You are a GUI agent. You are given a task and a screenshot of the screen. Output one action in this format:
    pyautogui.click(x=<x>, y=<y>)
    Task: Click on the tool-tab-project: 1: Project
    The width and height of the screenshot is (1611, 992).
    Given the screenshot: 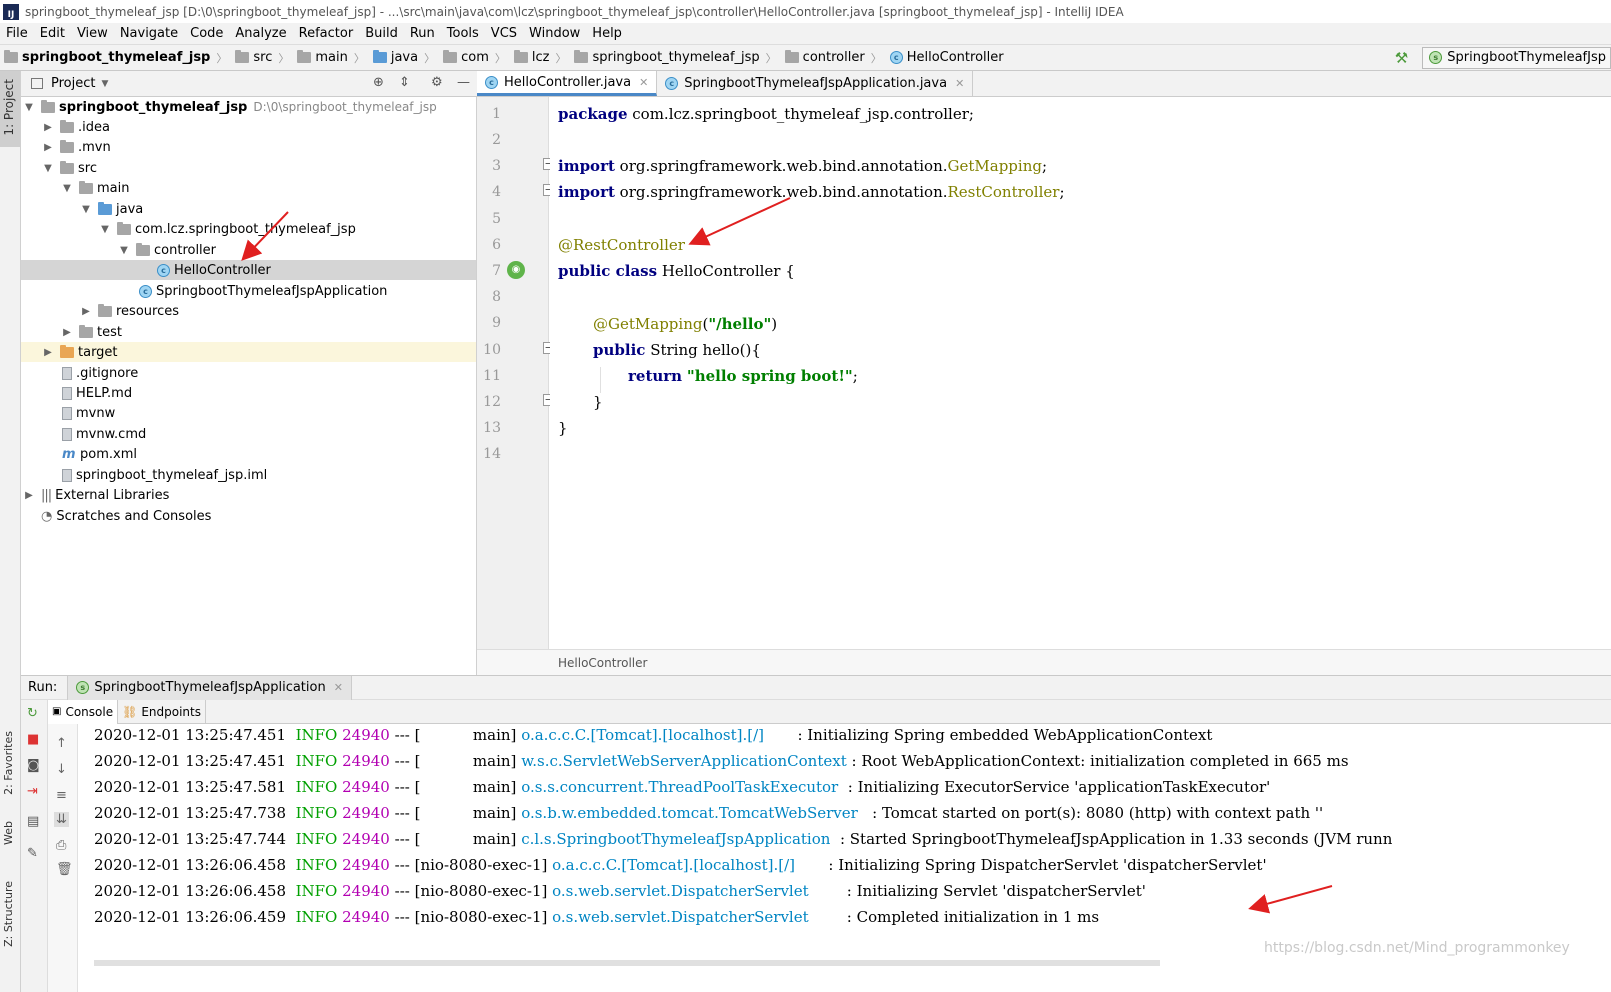 What is the action you would take?
    pyautogui.click(x=9, y=107)
    